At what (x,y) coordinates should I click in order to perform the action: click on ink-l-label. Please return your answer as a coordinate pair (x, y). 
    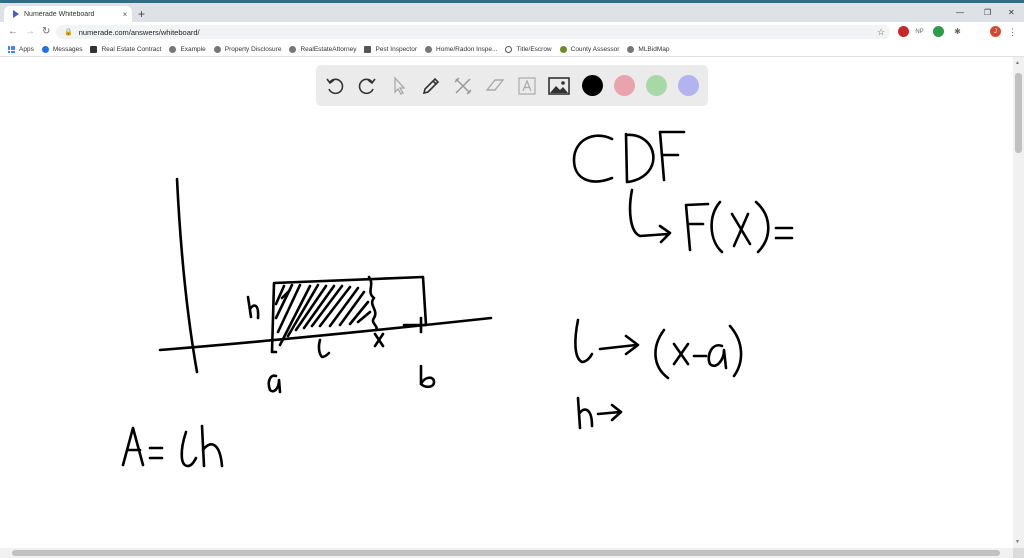
    Looking at the image, I should click on (324, 348).